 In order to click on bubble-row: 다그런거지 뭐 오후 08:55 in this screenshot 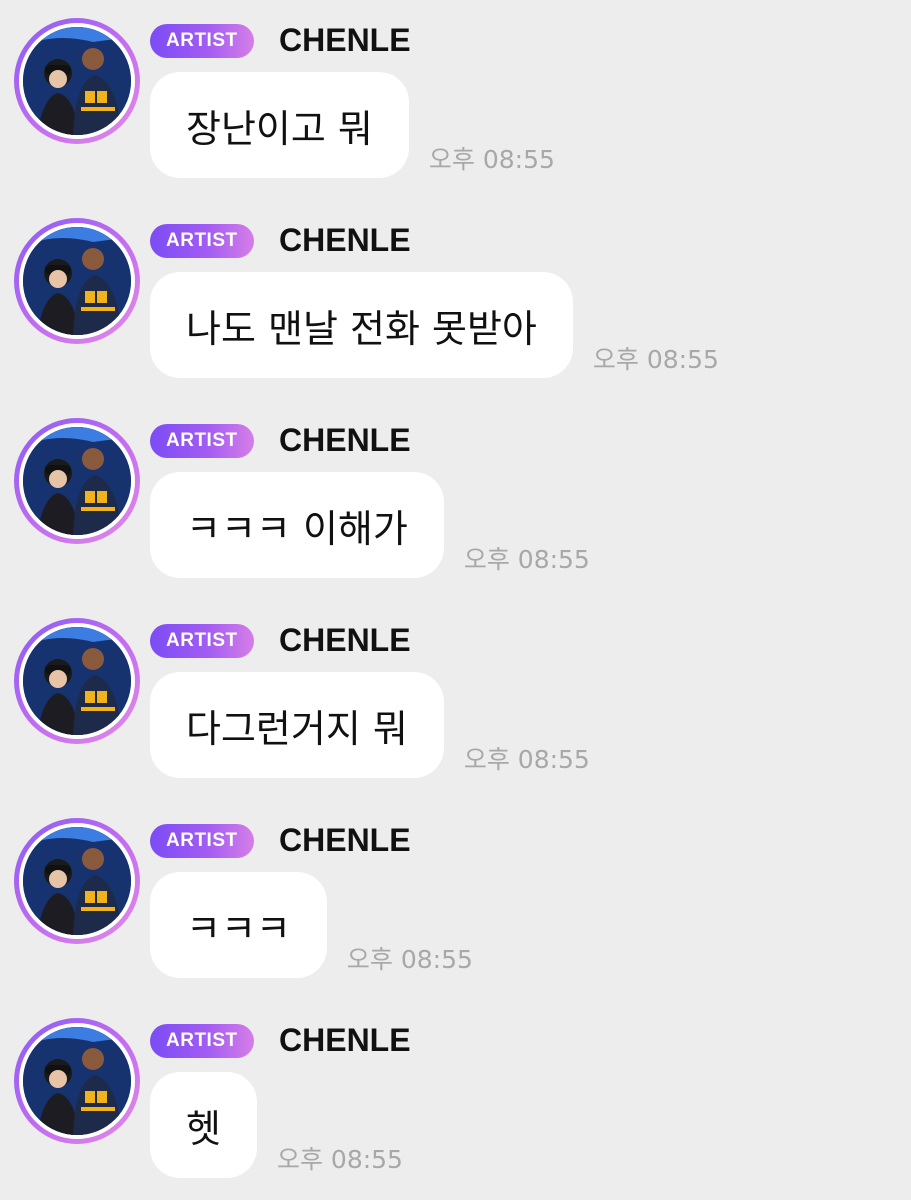, I will do `click(370, 725)`.